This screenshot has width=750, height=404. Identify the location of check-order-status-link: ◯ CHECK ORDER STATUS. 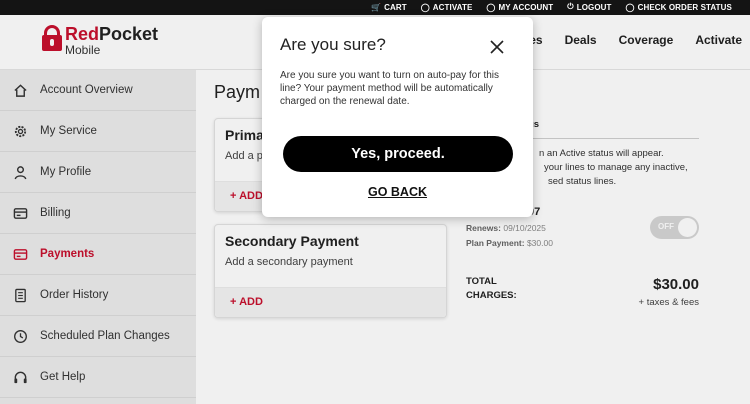
(679, 7).